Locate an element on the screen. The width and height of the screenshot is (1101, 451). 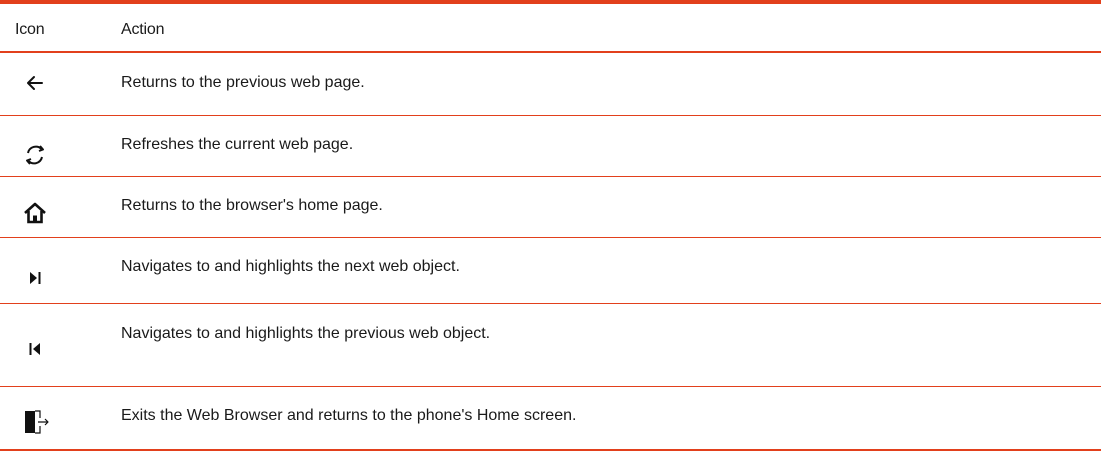
exit-icon is located at coordinates (35, 422).